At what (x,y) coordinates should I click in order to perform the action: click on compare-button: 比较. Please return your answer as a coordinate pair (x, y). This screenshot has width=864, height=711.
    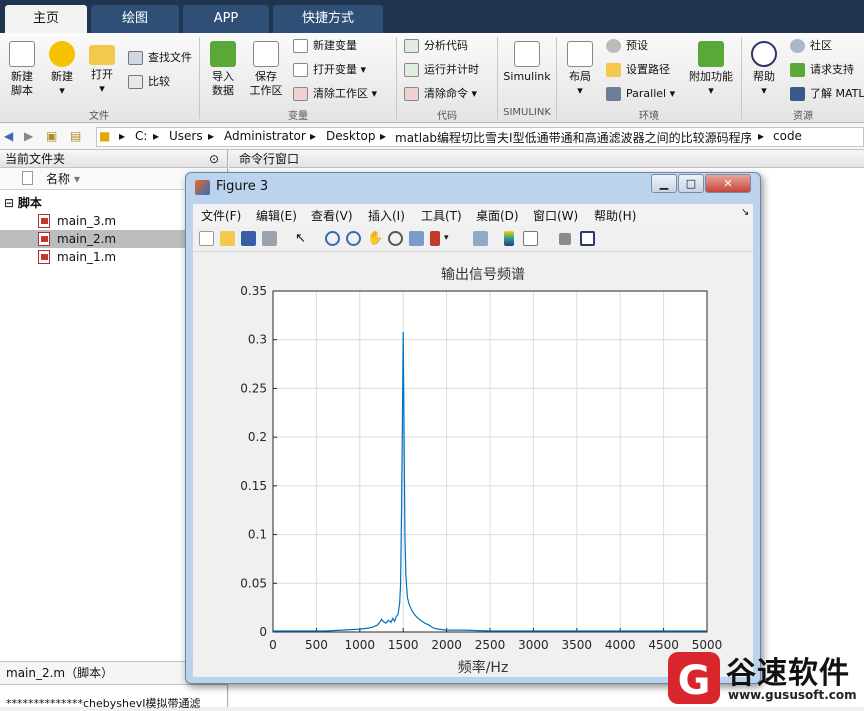
    Looking at the image, I should click on (149, 82).